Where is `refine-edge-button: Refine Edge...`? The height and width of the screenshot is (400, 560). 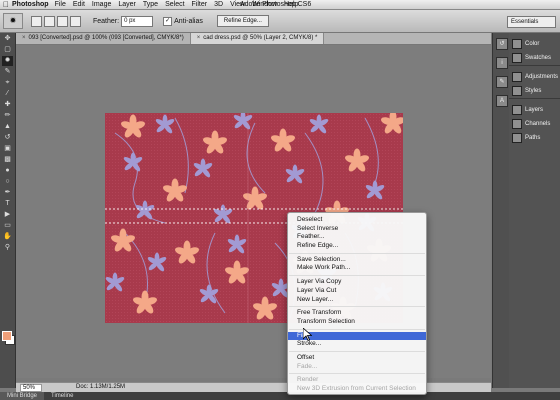
refine-edge-button: Refine Edge... is located at coordinates (242, 21).